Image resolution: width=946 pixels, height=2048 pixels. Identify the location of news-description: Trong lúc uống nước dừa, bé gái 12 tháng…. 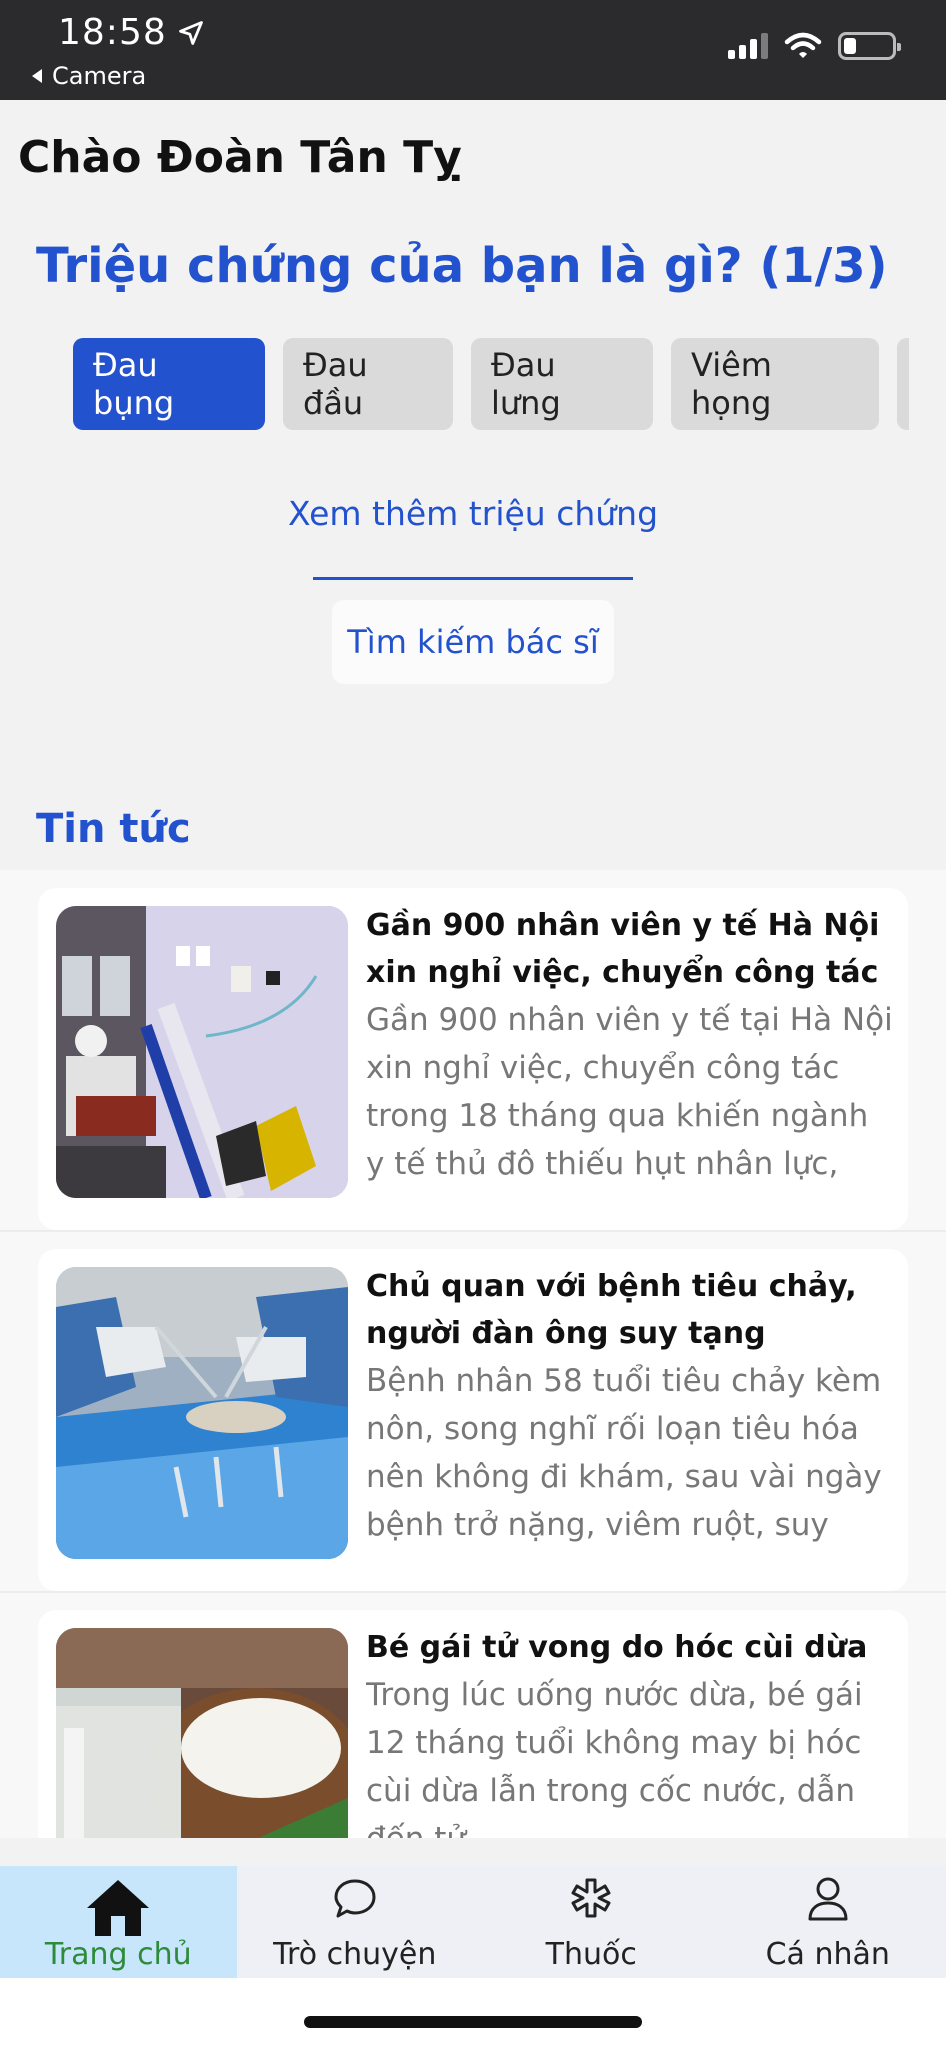
(614, 1757).